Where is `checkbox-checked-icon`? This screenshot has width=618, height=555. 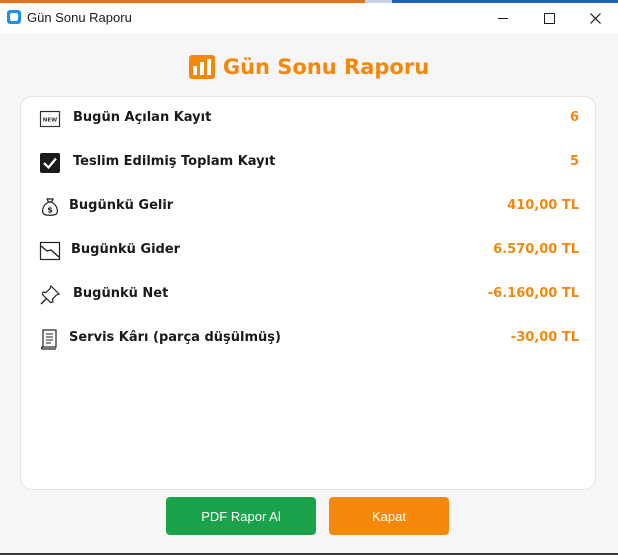
checkbox-checked-icon is located at coordinates (50, 163).